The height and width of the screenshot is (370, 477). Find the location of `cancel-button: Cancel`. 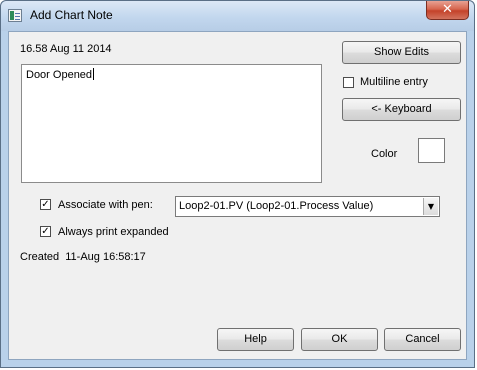

cancel-button: Cancel is located at coordinates (422, 339).